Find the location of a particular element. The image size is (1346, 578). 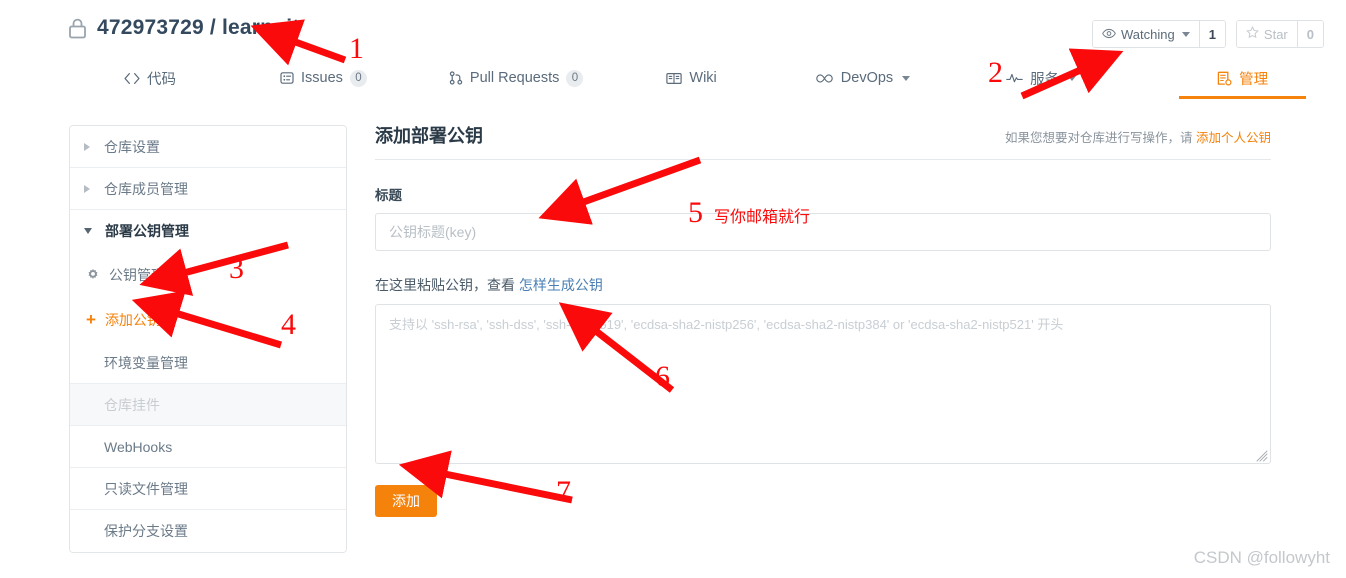

hint-text: 如果您想要对仓库进行写操作，请 is located at coordinates (1098, 138).